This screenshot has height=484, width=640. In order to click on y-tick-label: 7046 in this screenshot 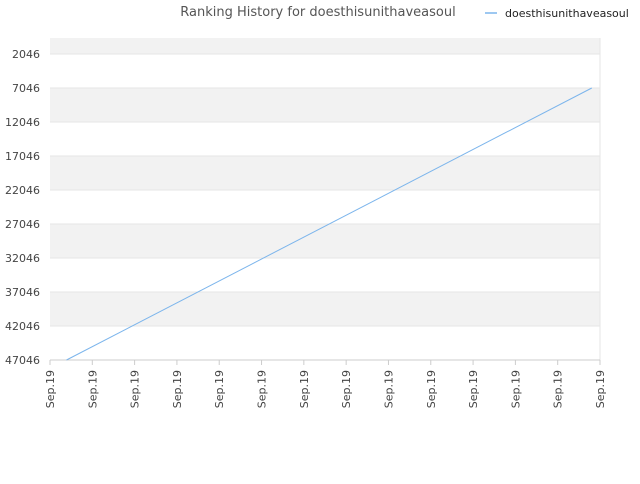, I will do `click(26, 88)`.